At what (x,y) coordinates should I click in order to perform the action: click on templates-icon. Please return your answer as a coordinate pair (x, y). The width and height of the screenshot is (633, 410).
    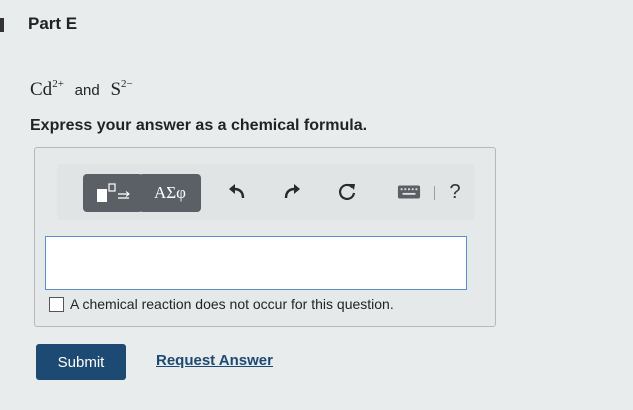
    Looking at the image, I should click on (113, 192).